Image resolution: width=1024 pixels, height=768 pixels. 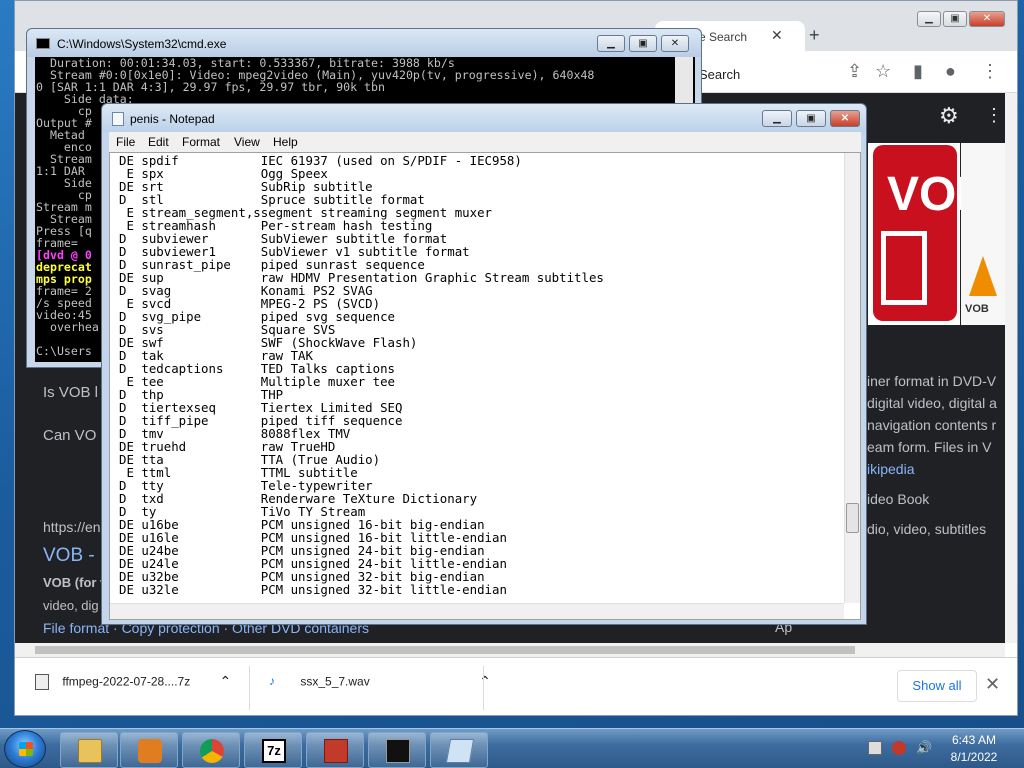 I want to click on close-button: ✕, so click(x=987, y=19).